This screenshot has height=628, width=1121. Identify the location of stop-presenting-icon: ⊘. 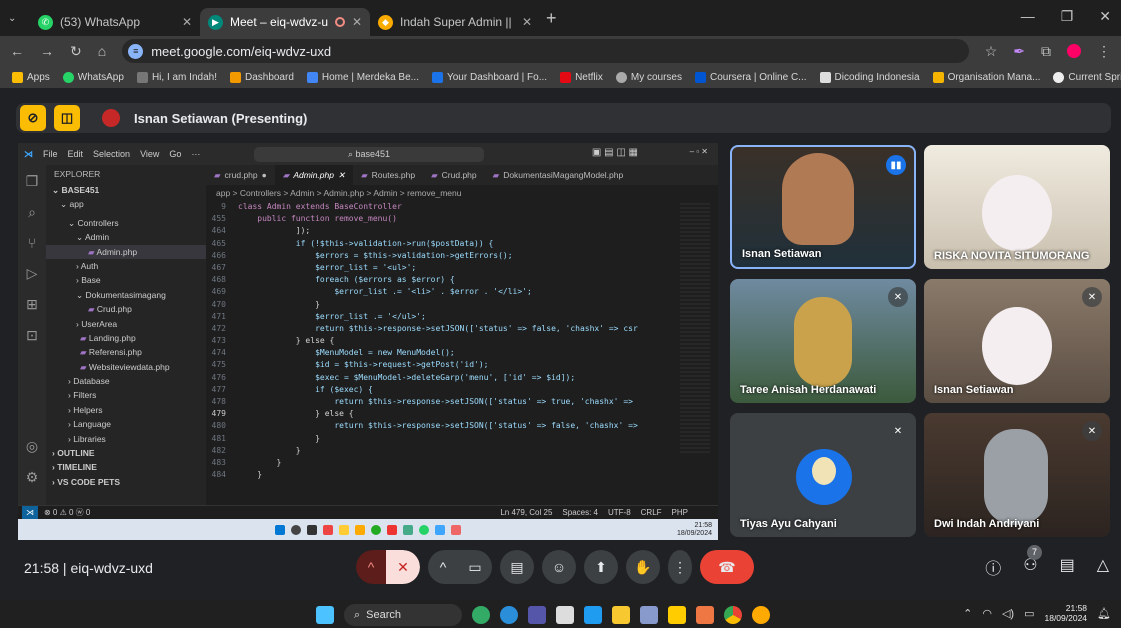
(33, 118).